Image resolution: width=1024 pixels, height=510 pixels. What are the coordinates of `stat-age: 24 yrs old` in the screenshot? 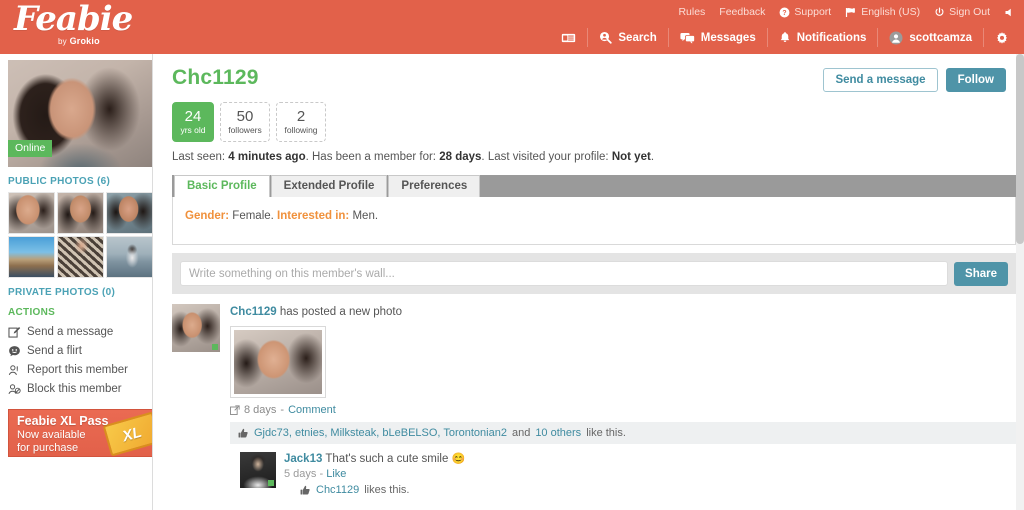 It's located at (193, 122).